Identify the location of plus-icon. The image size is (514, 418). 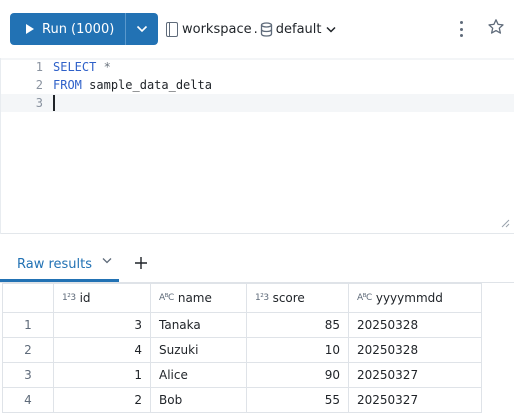
(141, 263).